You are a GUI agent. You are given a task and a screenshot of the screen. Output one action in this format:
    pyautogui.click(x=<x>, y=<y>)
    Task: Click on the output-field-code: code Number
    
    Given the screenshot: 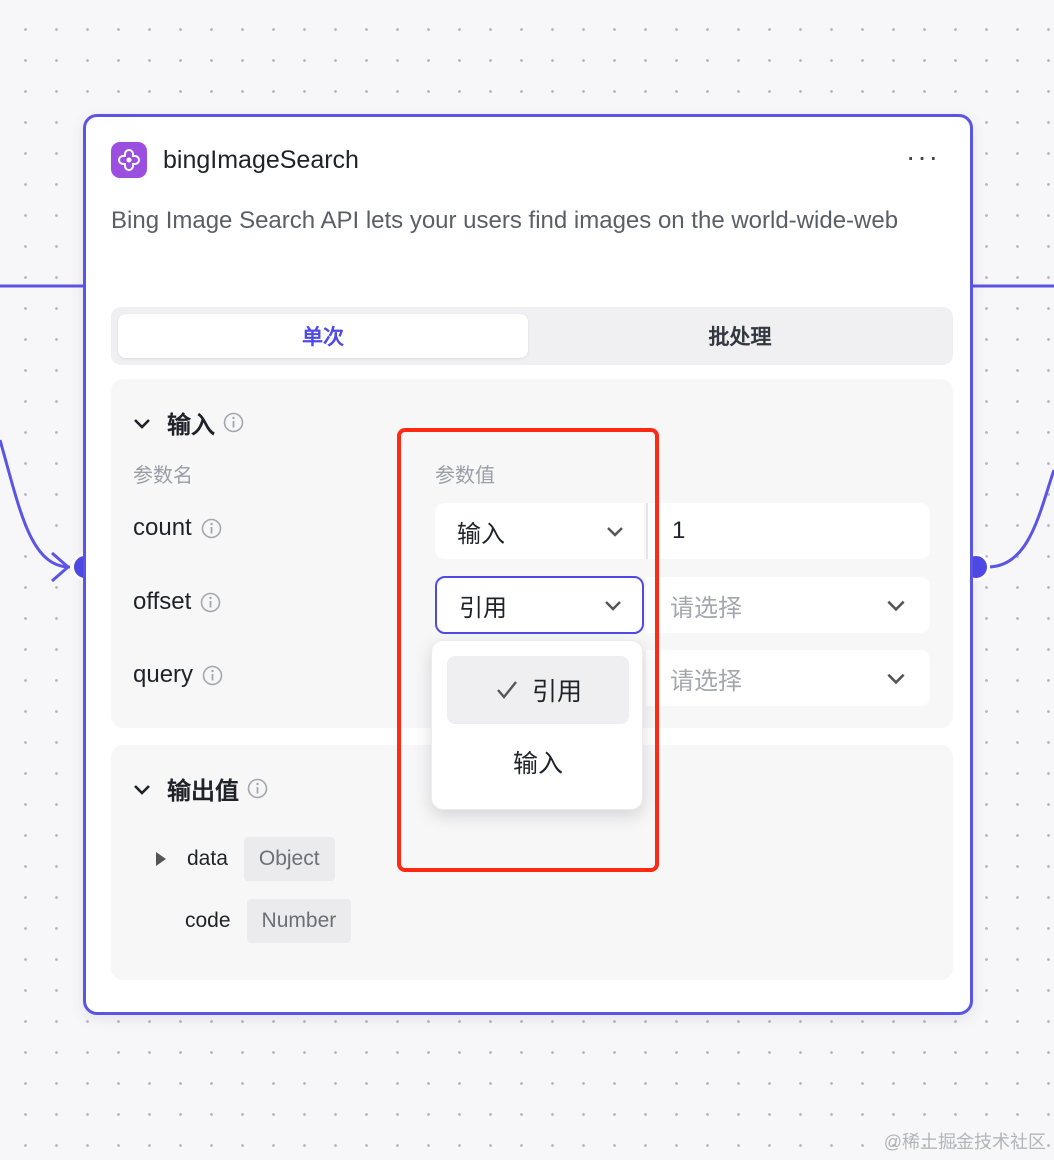 What is the action you would take?
    pyautogui.click(x=268, y=921)
    